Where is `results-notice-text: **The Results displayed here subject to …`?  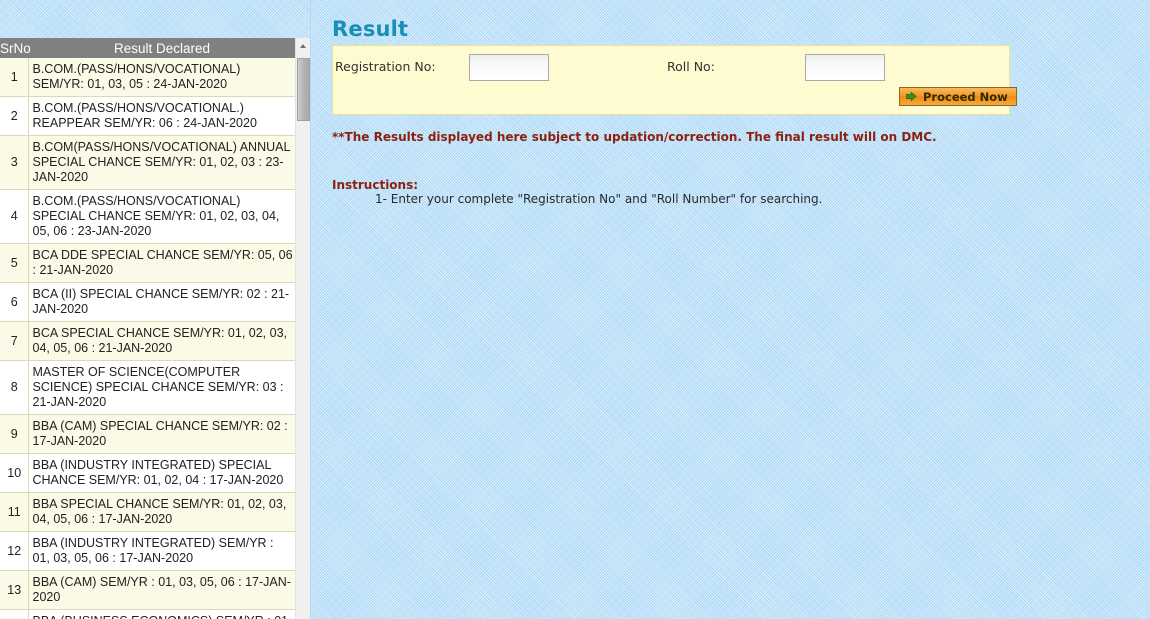 results-notice-text: **The Results displayed here subject to … is located at coordinates (634, 137).